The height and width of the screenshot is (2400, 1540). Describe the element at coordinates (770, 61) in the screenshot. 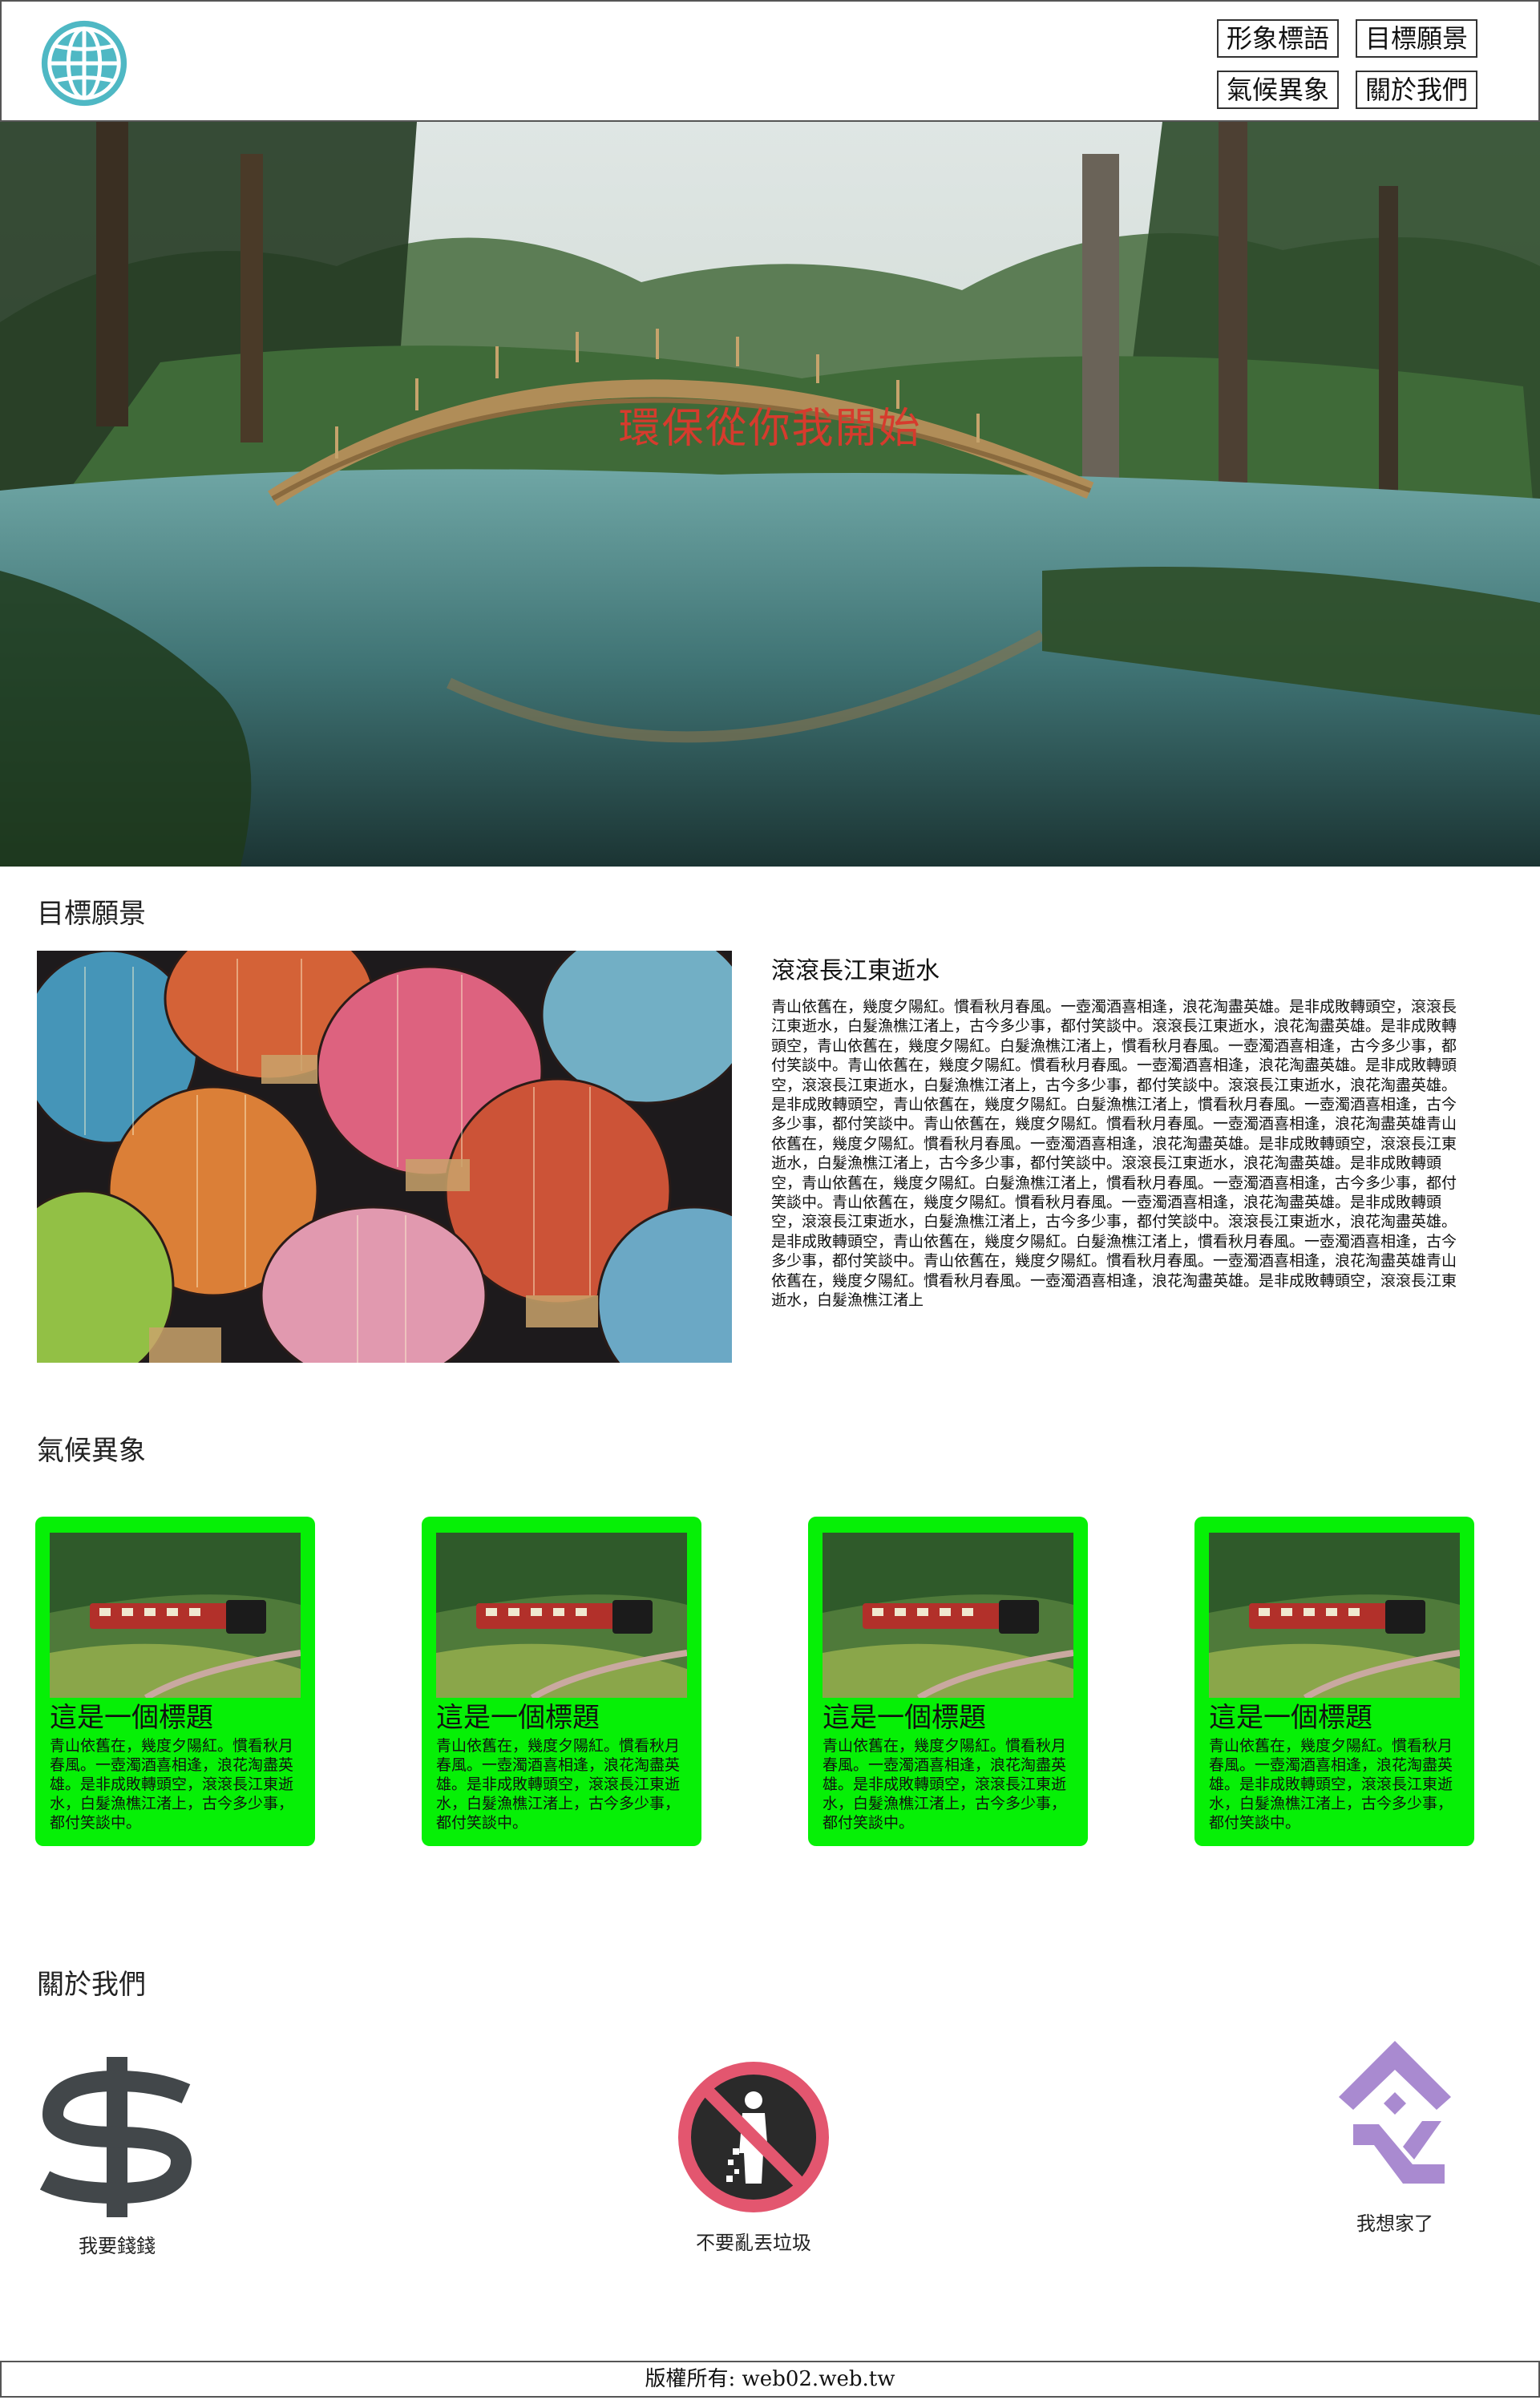

I see `site-header: 形象標語 目標願景 氣候異象 關於我們` at that location.